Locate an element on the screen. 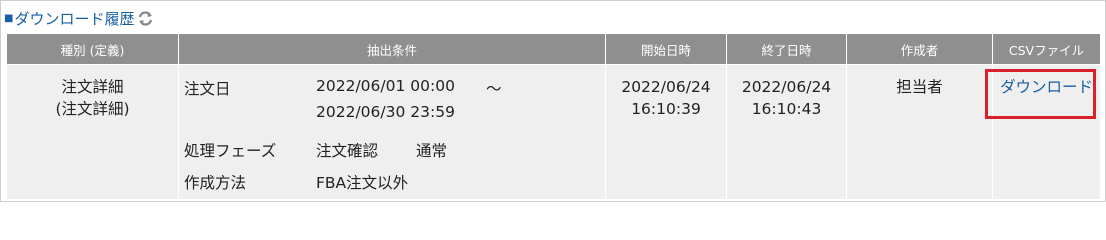 This screenshot has height=240, width=1106. title-marker: ■ is located at coordinates (9, 18).